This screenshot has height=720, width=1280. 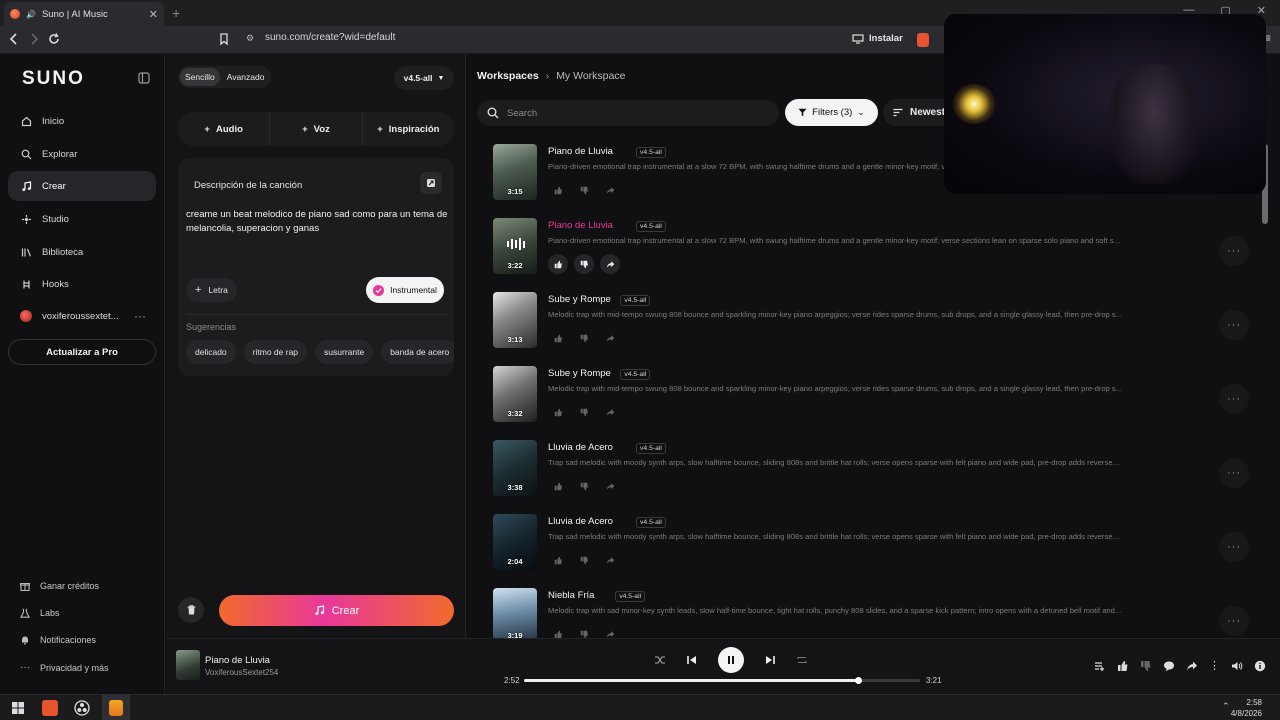 What do you see at coordinates (344, 352) in the screenshot?
I see `suggestion-chip: susurrante` at bounding box center [344, 352].